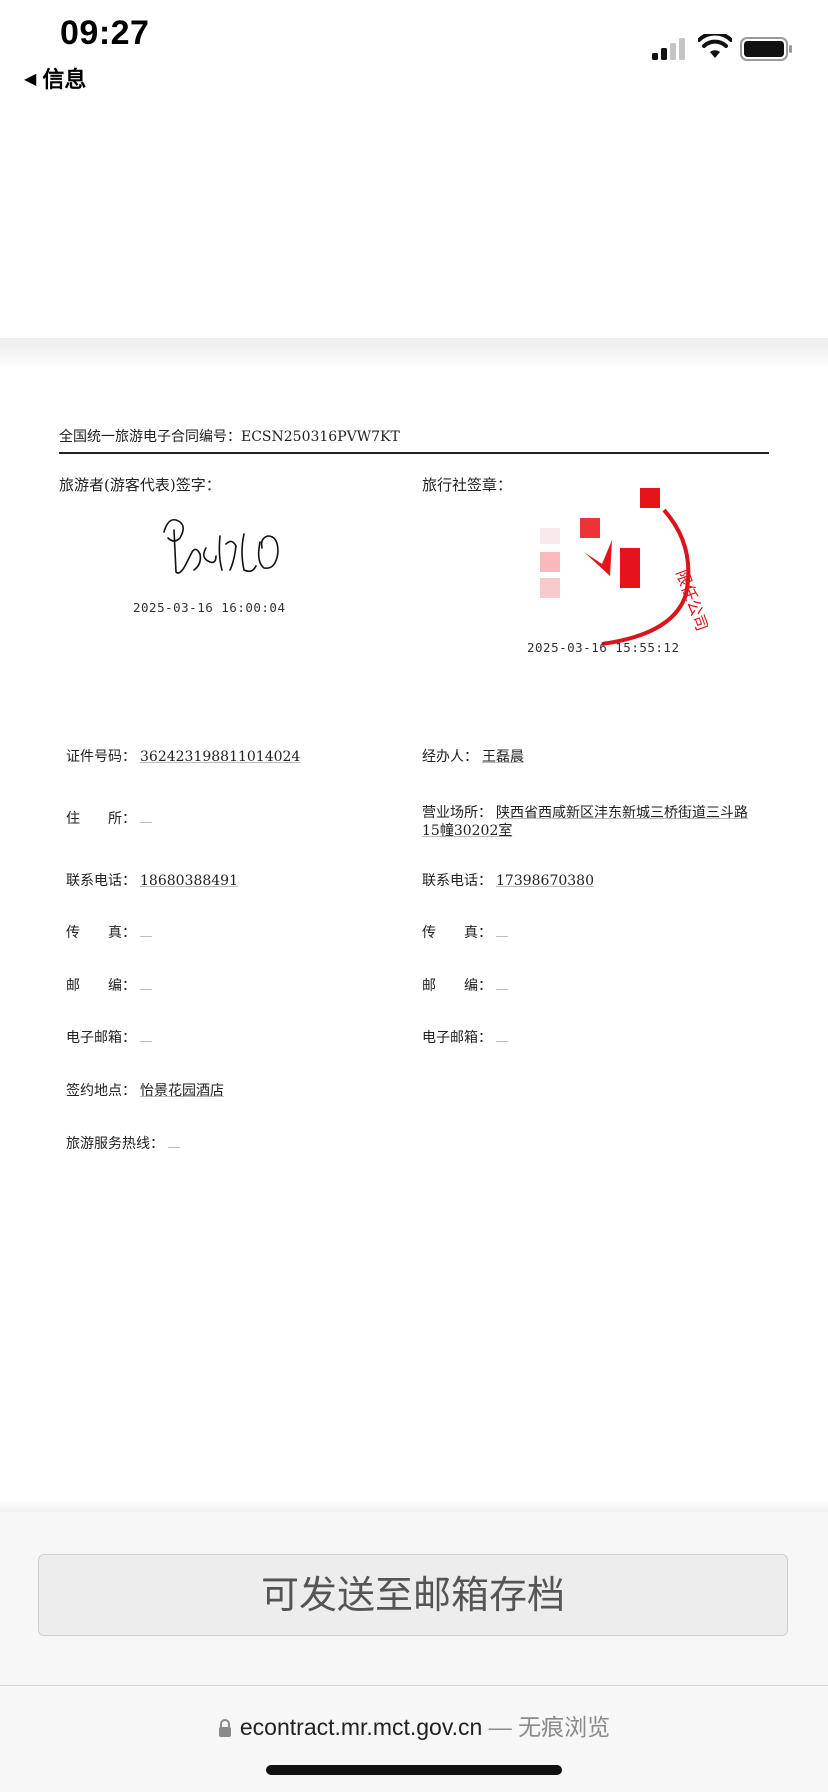 The width and height of the screenshot is (828, 1792). I want to click on field-fax: 传 真：, so click(109, 933).